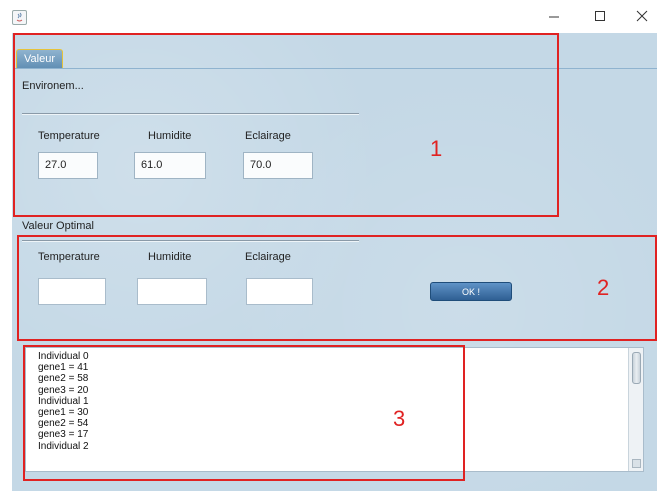 Image resolution: width=657 pixels, height=499 pixels. Describe the element at coordinates (636, 368) in the screenshot. I see `scrollbar-thumb` at that location.